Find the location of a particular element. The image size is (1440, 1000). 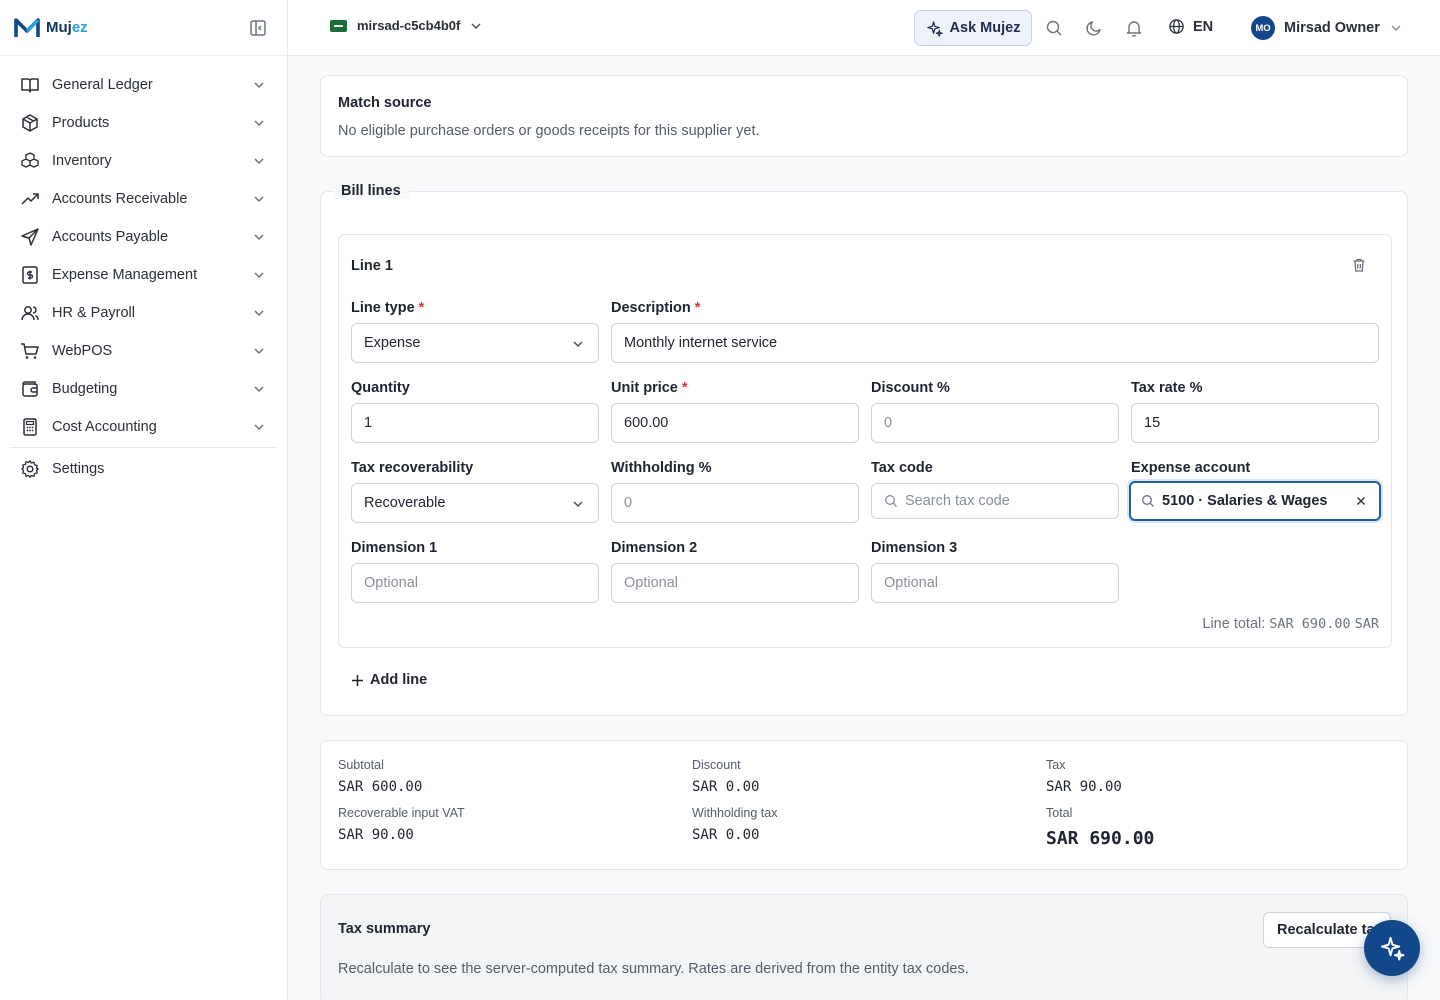

package-icon is located at coordinates (30, 123).